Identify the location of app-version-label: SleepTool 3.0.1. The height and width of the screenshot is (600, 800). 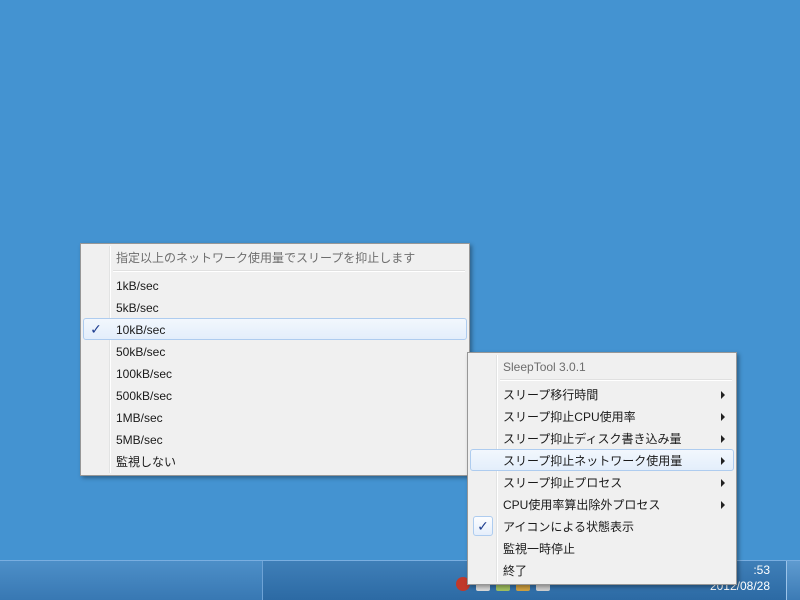
(544, 367).